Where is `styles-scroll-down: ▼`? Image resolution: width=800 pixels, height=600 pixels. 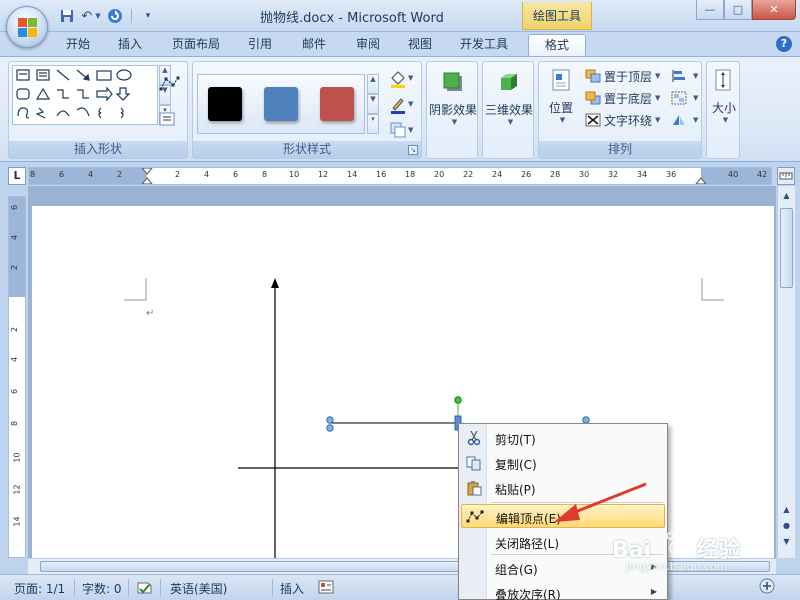 styles-scroll-down: ▼ is located at coordinates (373, 104).